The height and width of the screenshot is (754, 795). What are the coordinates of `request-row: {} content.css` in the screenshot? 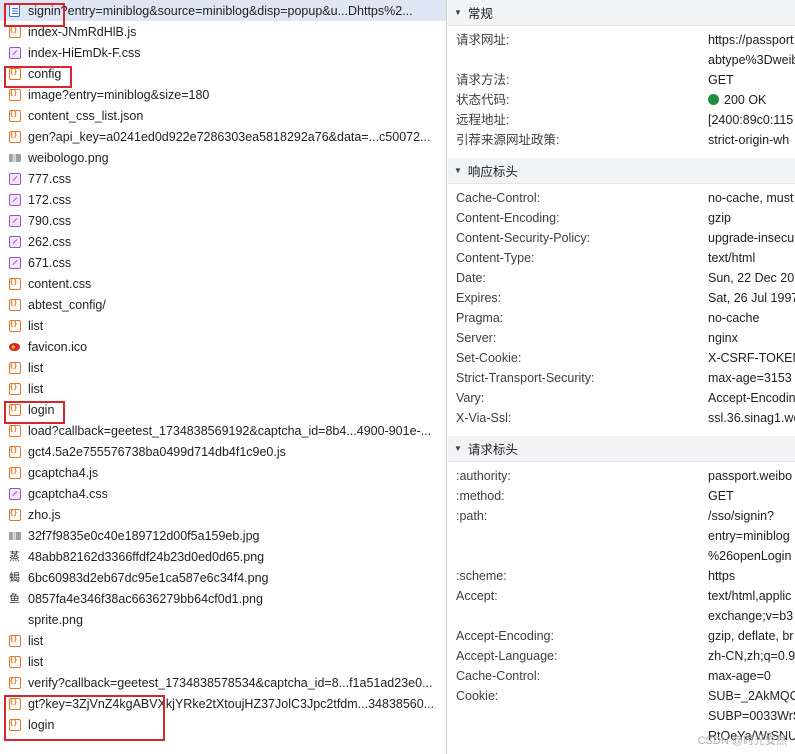 It's located at (223, 283).